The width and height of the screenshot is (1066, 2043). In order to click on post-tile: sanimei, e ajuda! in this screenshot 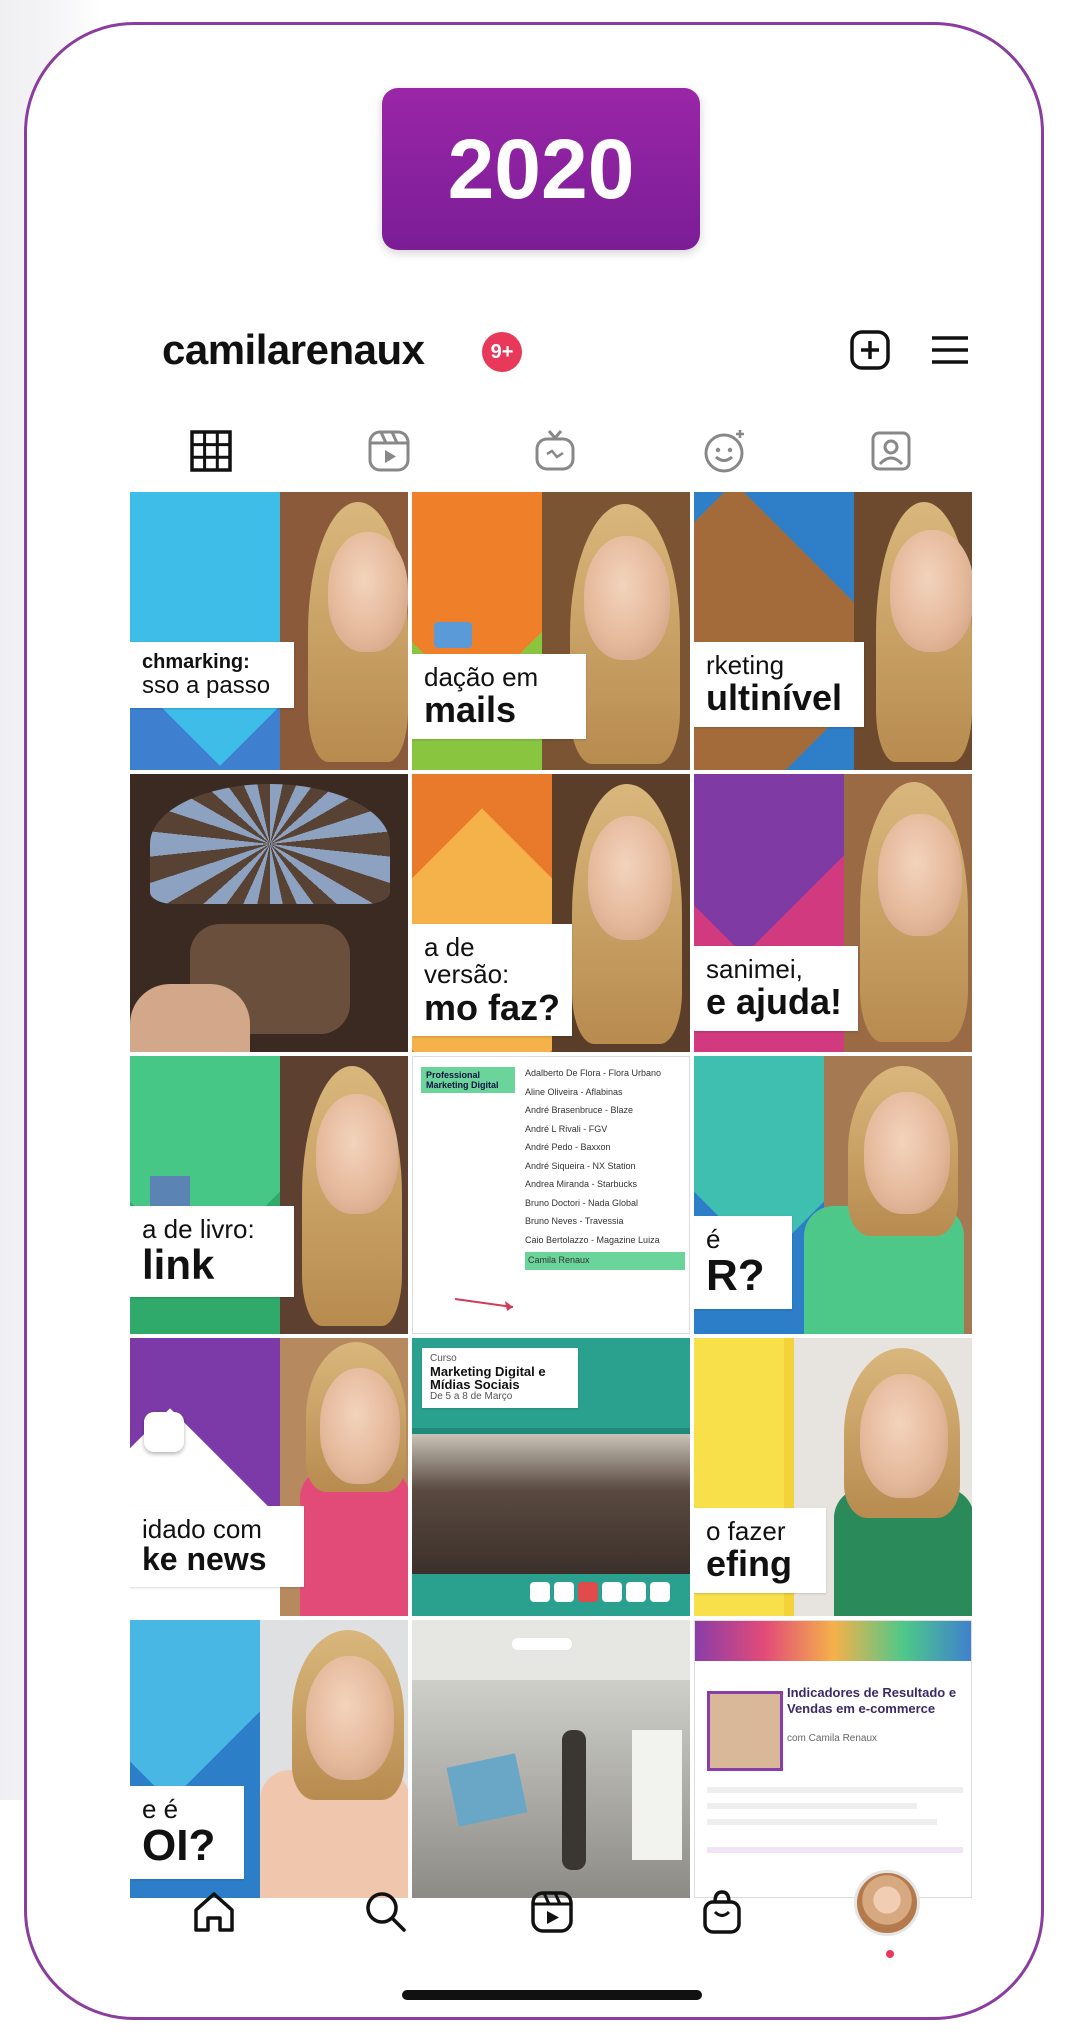, I will do `click(833, 913)`.